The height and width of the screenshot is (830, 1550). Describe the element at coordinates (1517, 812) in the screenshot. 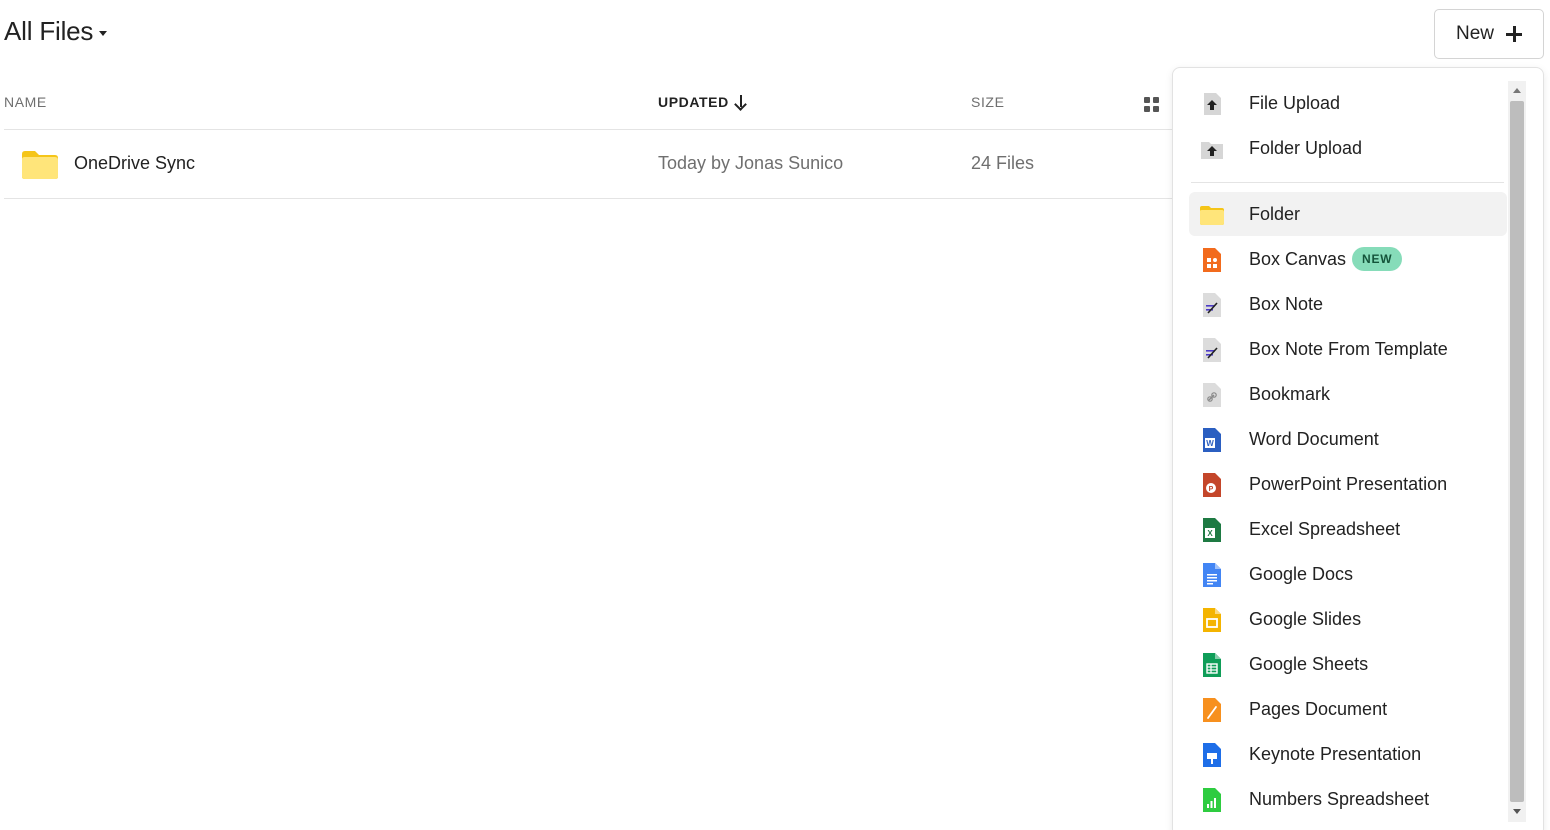

I see `scroll-down-arrow-icon` at that location.